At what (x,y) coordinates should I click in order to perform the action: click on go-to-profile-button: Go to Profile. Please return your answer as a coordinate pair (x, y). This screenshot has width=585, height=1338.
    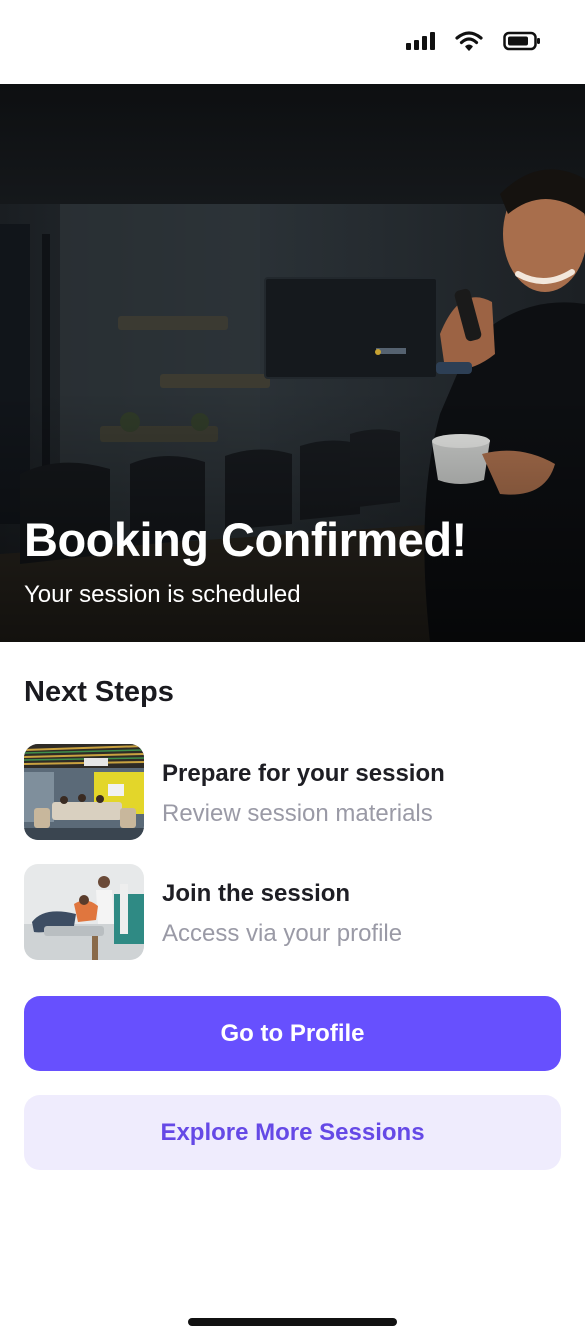
    Looking at the image, I should click on (292, 1033).